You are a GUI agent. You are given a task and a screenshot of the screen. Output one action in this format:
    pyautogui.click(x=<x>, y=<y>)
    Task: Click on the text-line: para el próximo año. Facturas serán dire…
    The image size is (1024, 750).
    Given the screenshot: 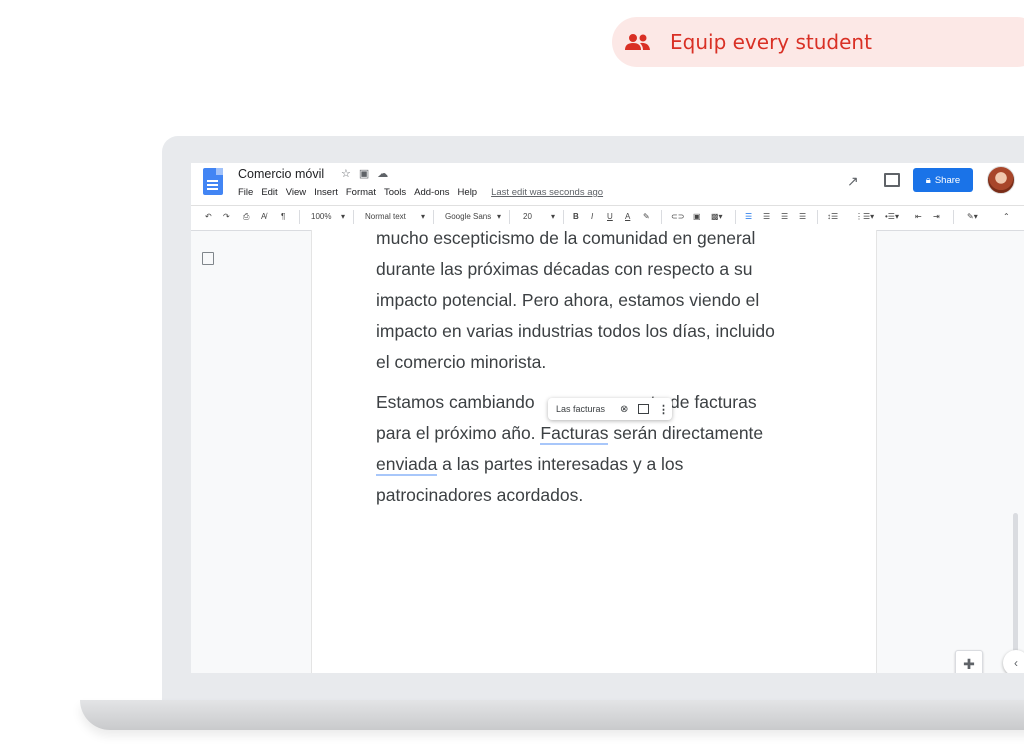 What is the action you would take?
    pyautogui.click(x=596, y=433)
    